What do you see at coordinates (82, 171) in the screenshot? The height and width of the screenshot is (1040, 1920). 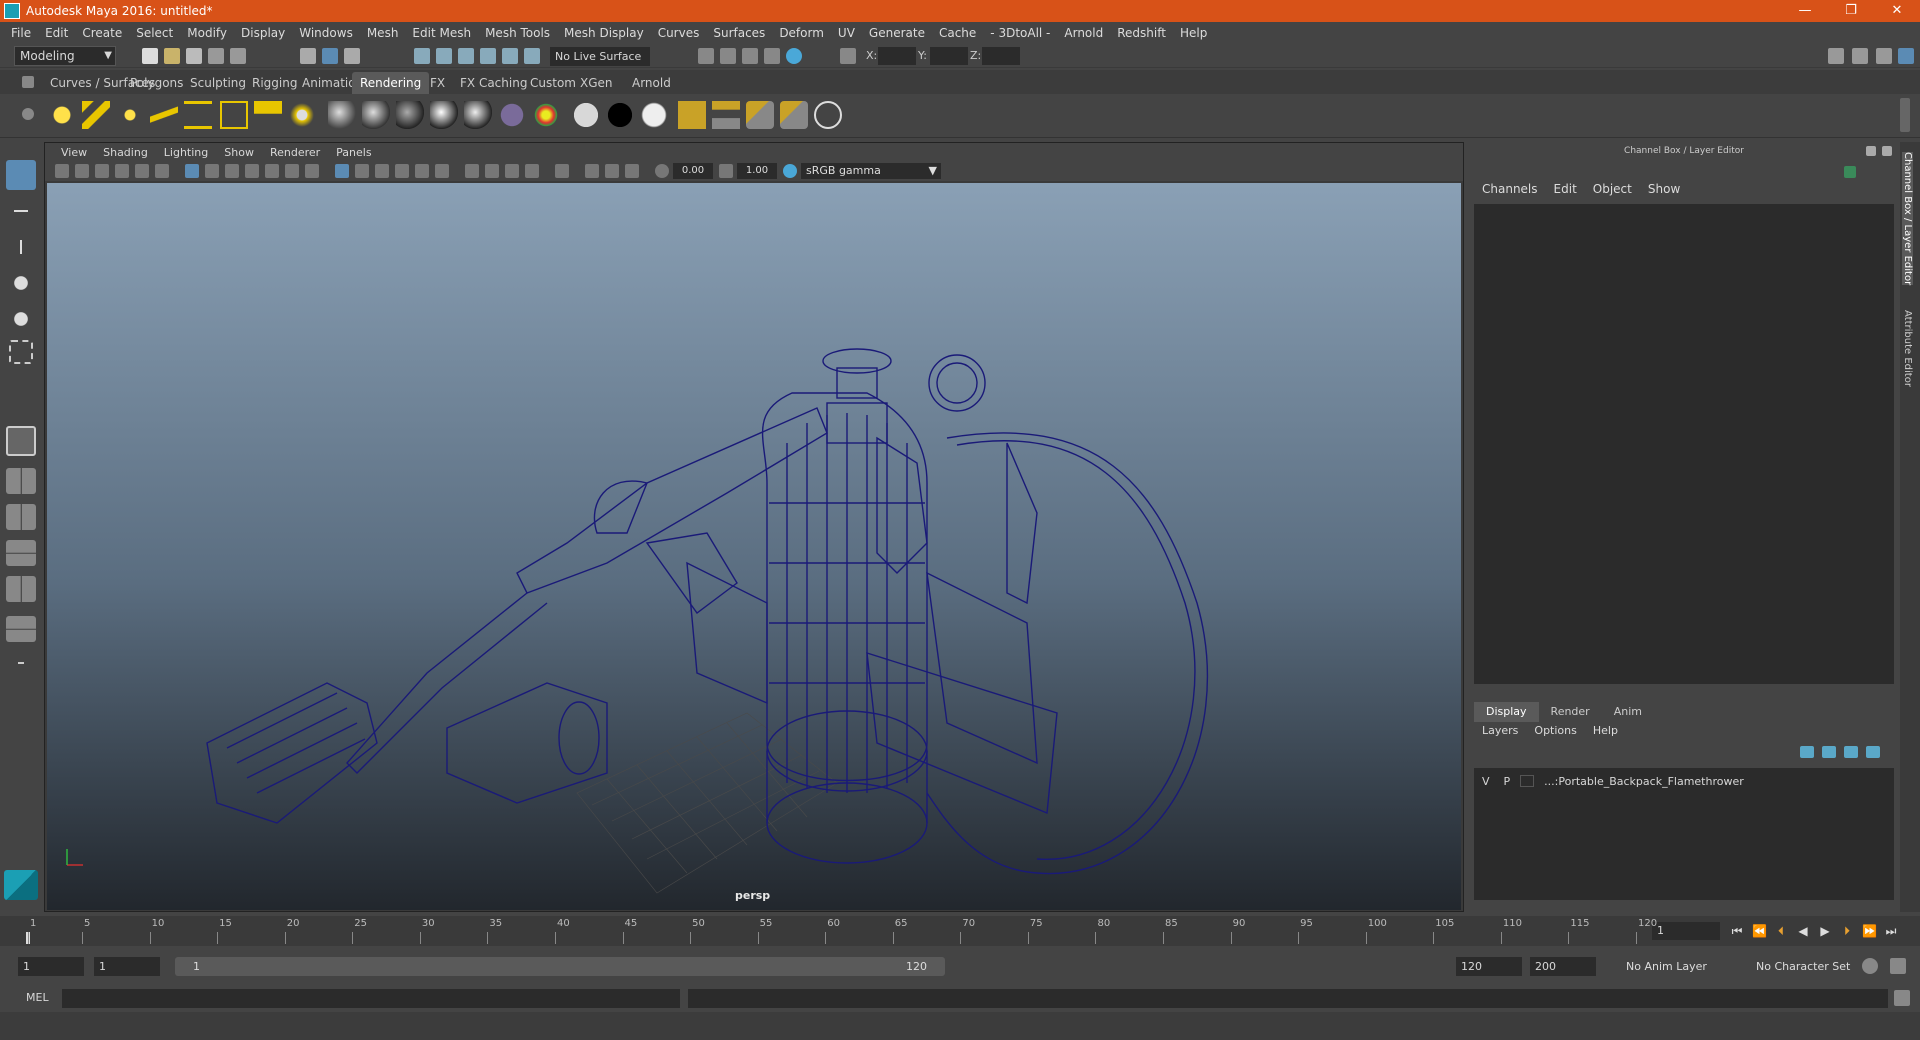 I see `camera-attributes-icon` at bounding box center [82, 171].